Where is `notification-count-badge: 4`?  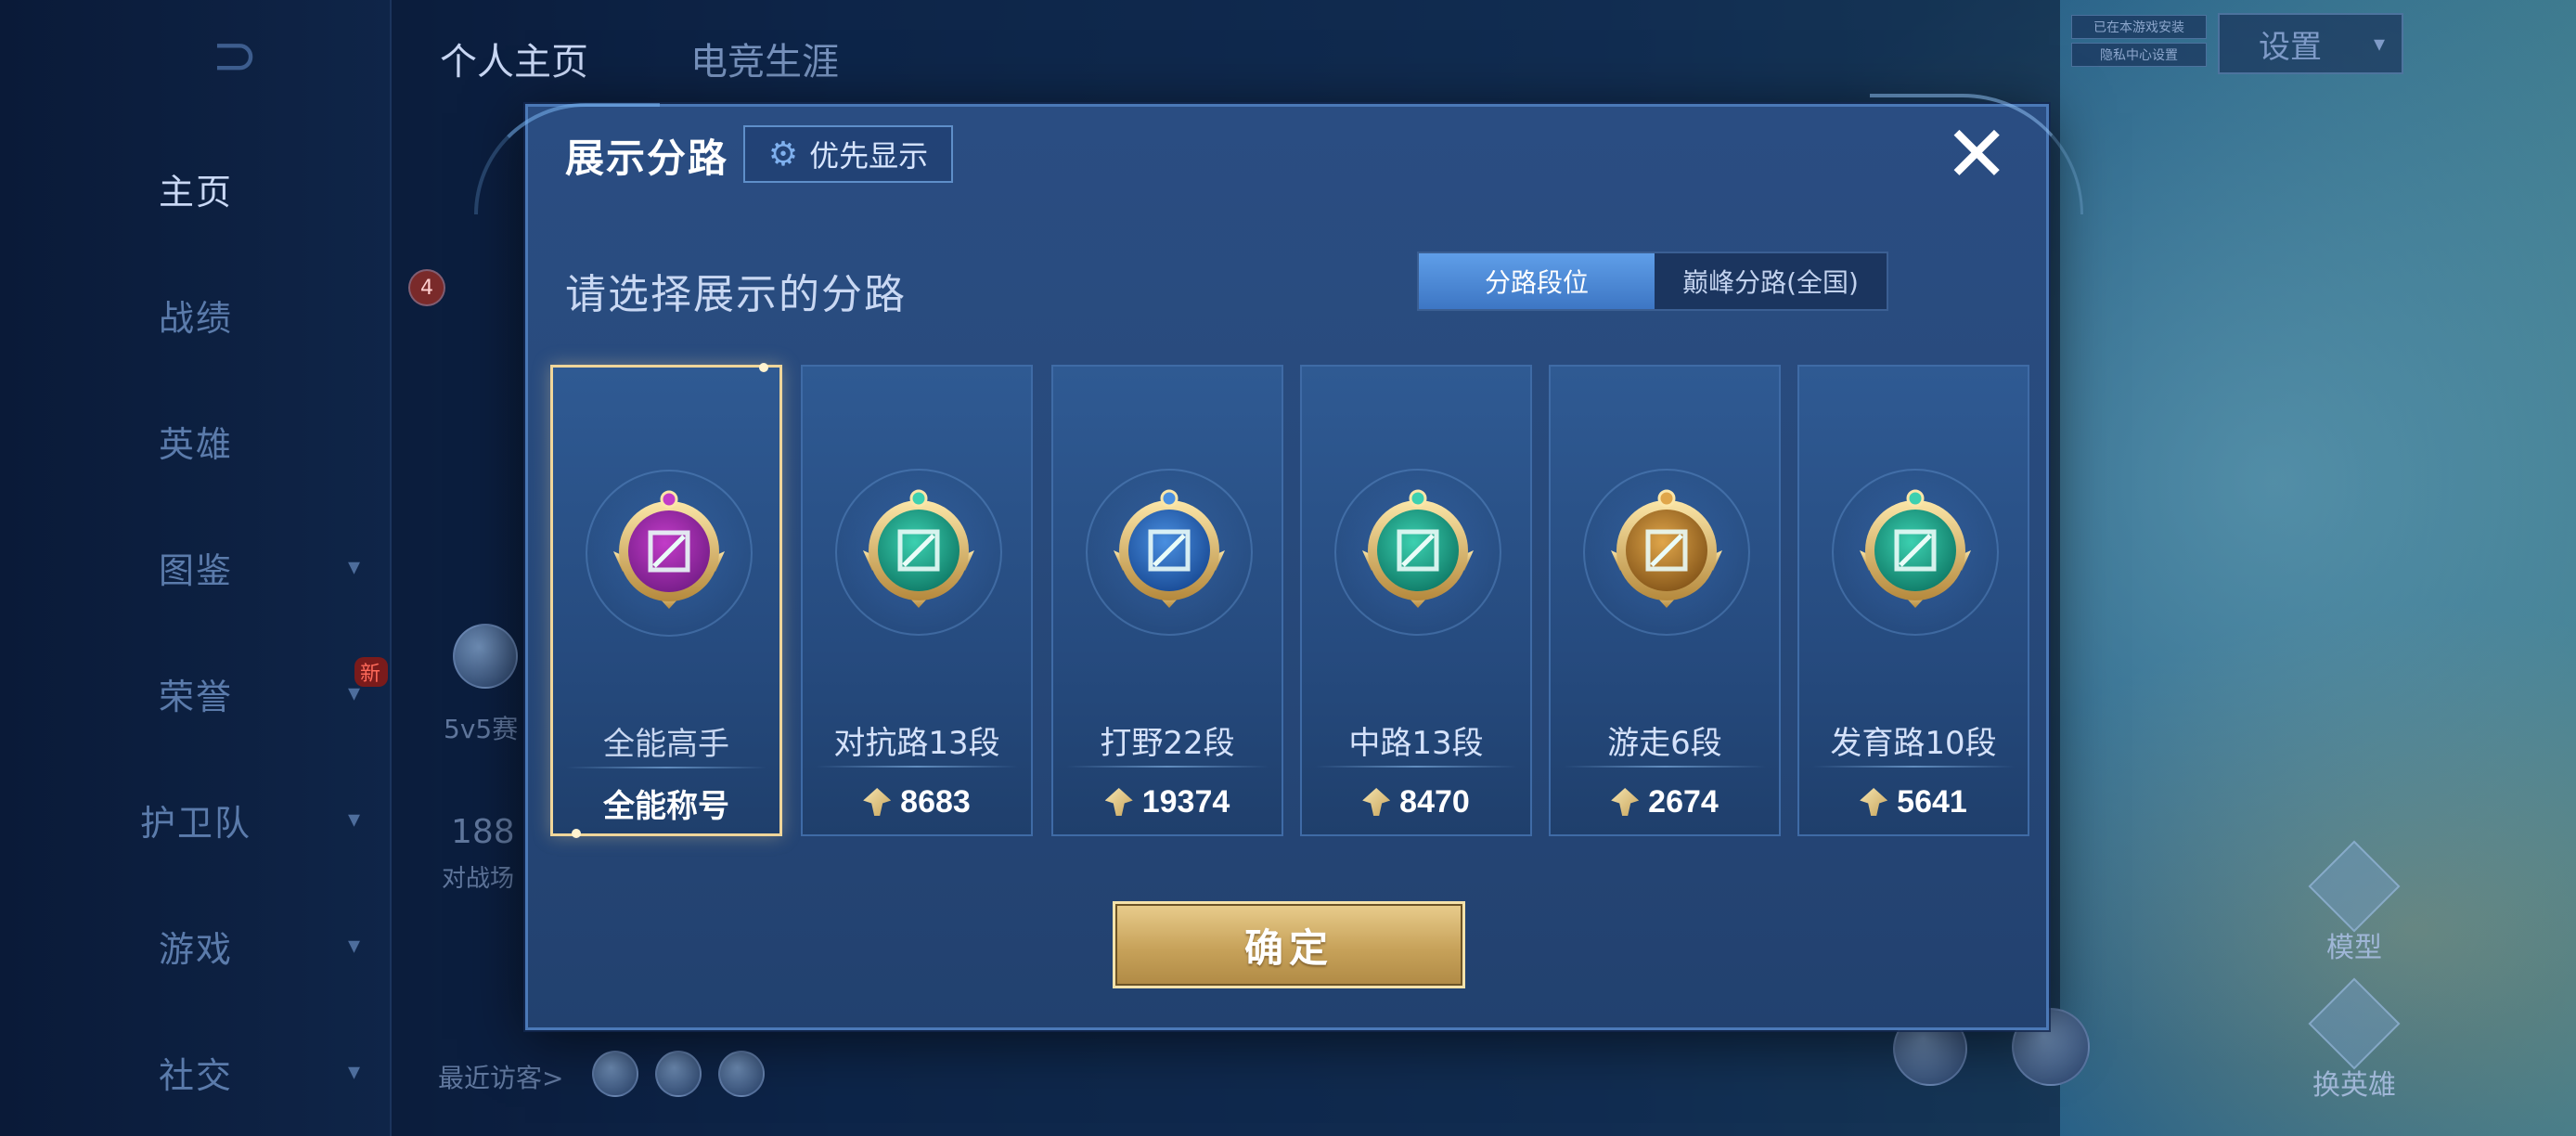
notification-count-badge: 4 is located at coordinates (426, 287).